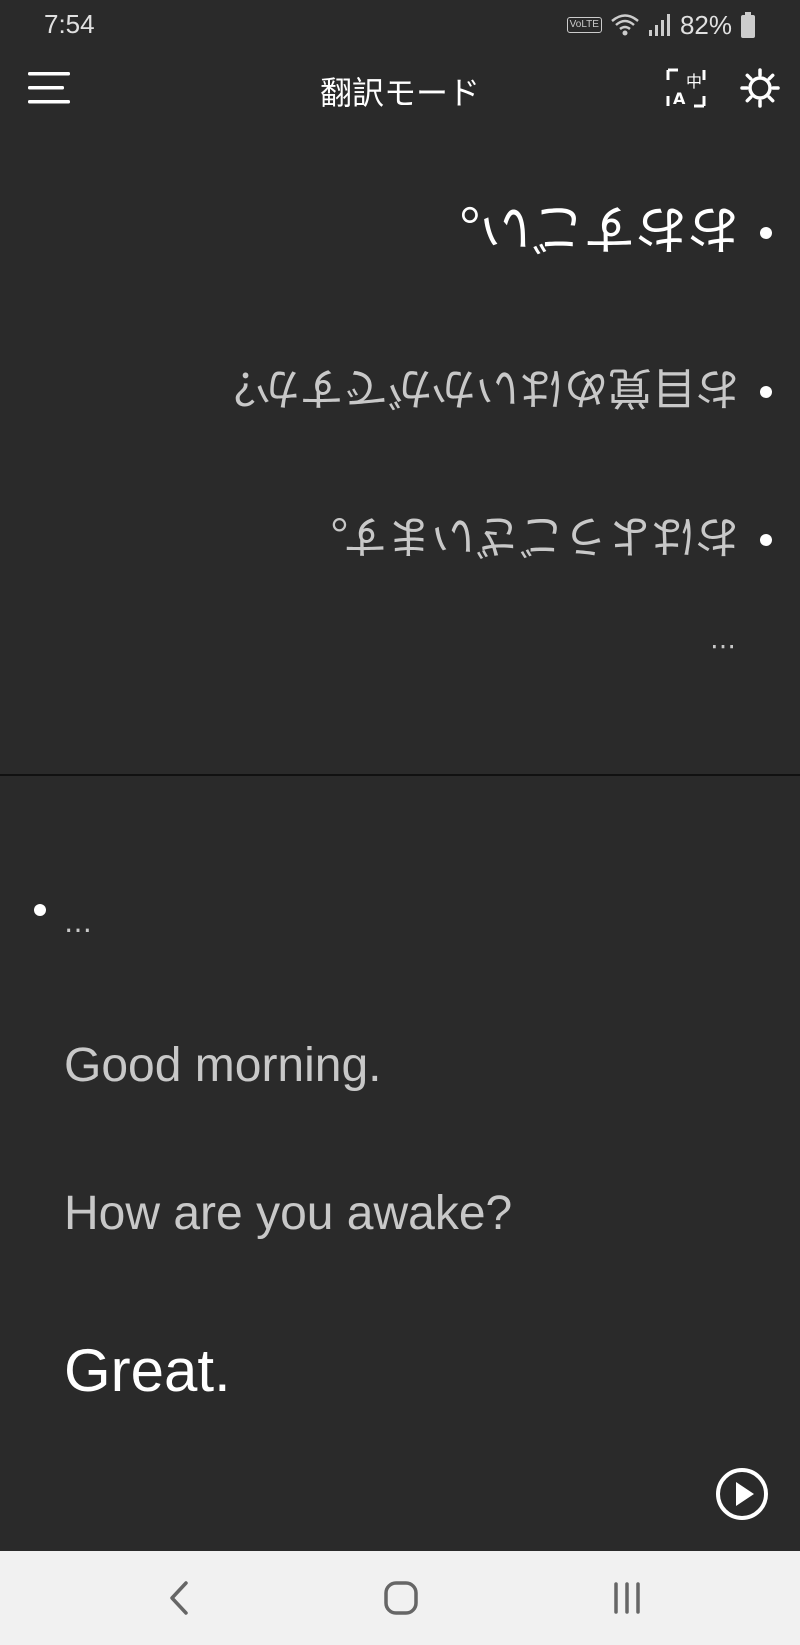 The height and width of the screenshot is (1645, 800). I want to click on upper-line-text: お目覚めはいかがですか？, so click(476, 387).